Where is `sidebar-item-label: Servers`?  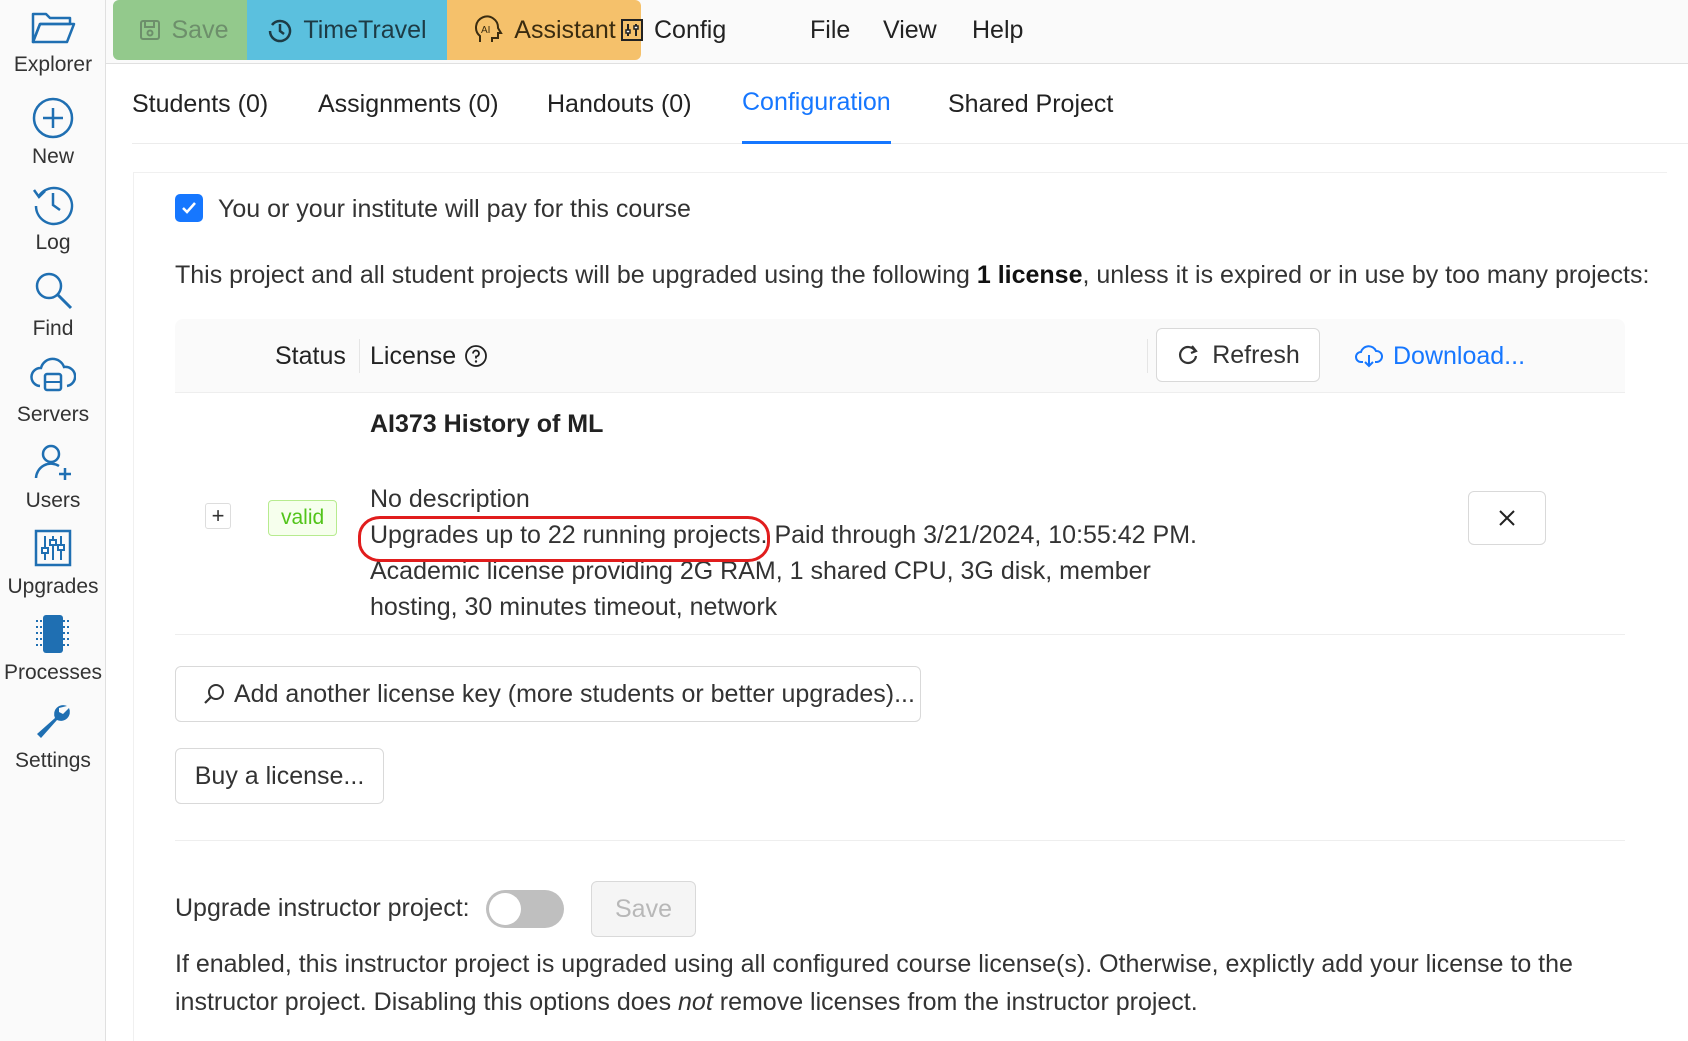
sidebar-item-label: Servers is located at coordinates (53, 414).